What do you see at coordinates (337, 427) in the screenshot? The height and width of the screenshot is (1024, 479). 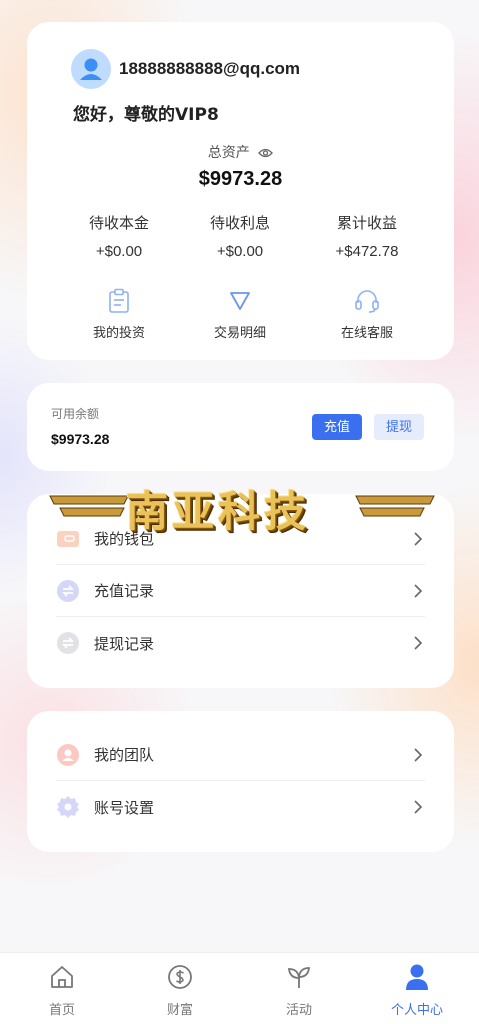 I see `recharge-button: 充值` at bounding box center [337, 427].